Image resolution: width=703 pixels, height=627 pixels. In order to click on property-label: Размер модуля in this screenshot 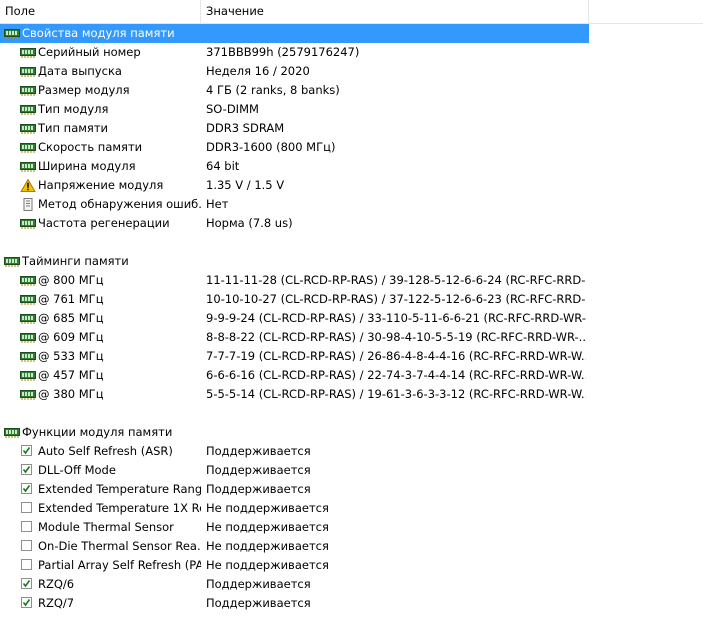, I will do `click(84, 90)`.